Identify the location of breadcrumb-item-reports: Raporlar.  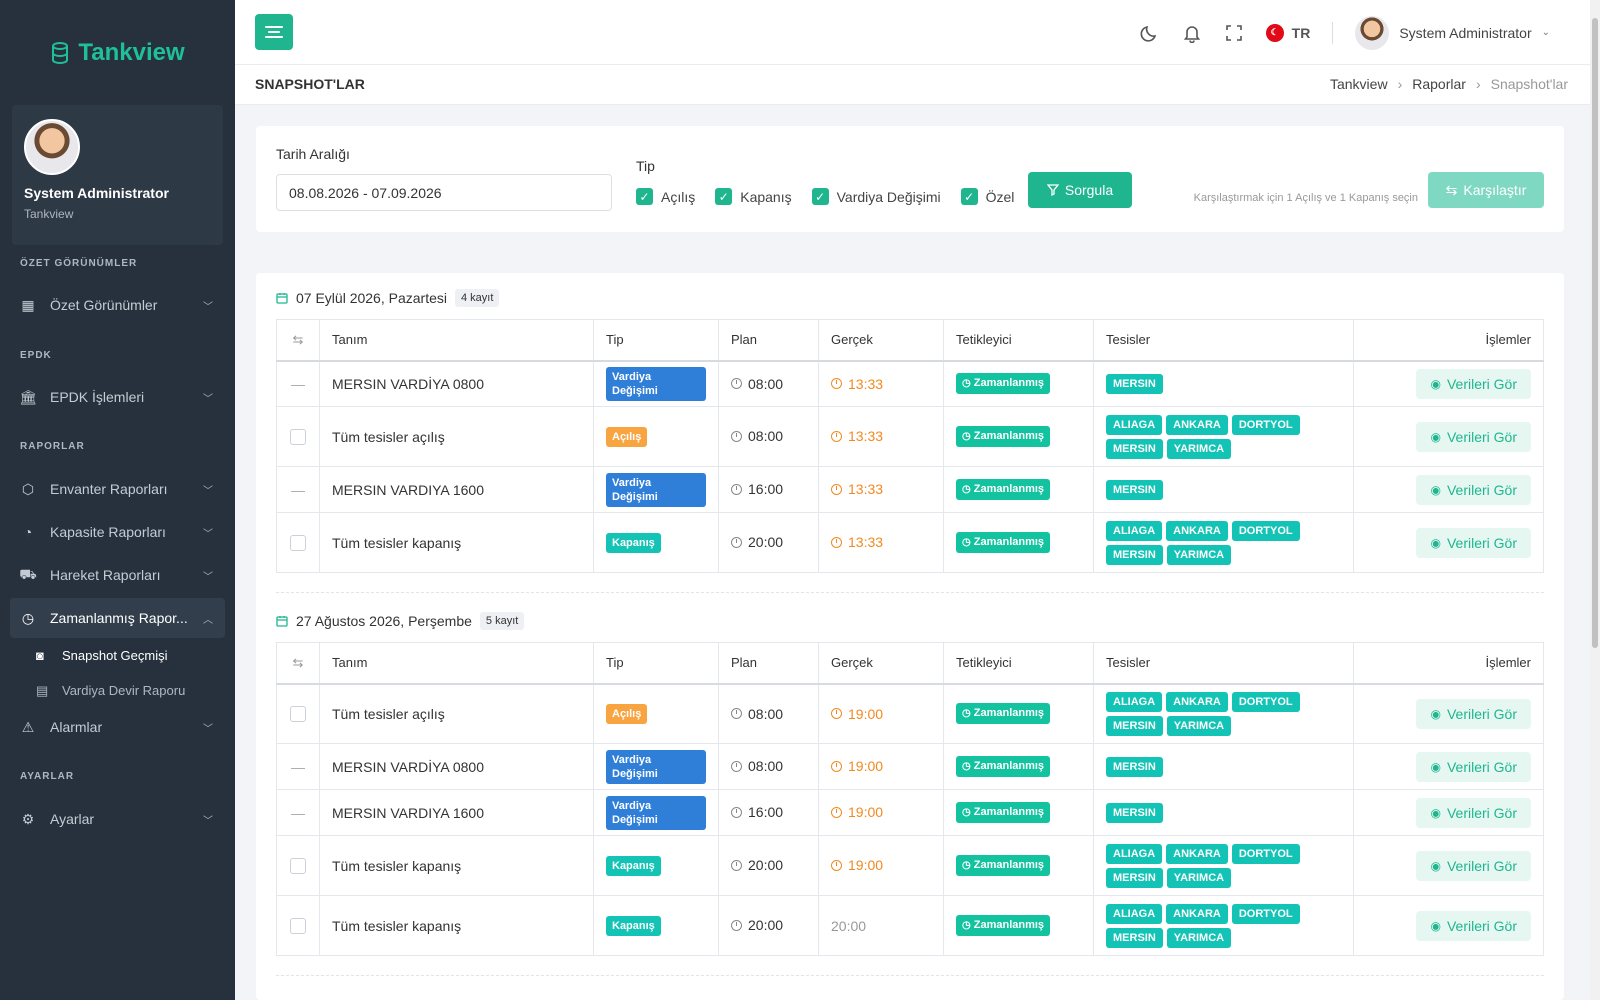
(1439, 84).